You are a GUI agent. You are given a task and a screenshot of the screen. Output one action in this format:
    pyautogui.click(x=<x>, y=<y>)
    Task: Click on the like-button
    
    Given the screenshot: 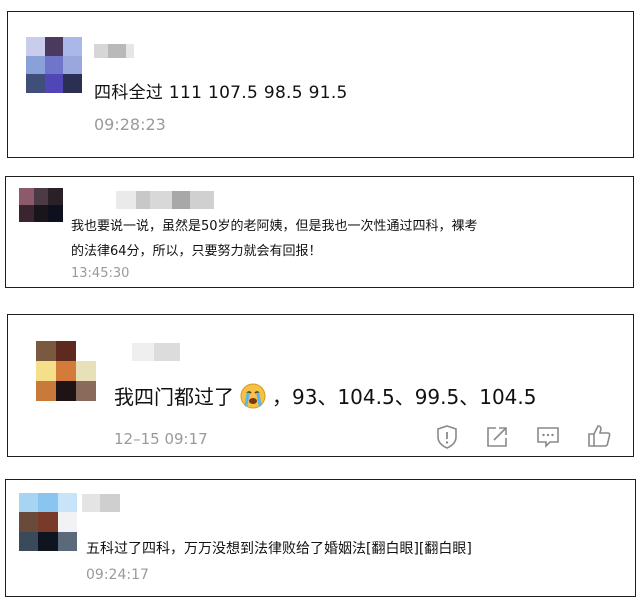 What is the action you would take?
    pyautogui.click(x=599, y=436)
    